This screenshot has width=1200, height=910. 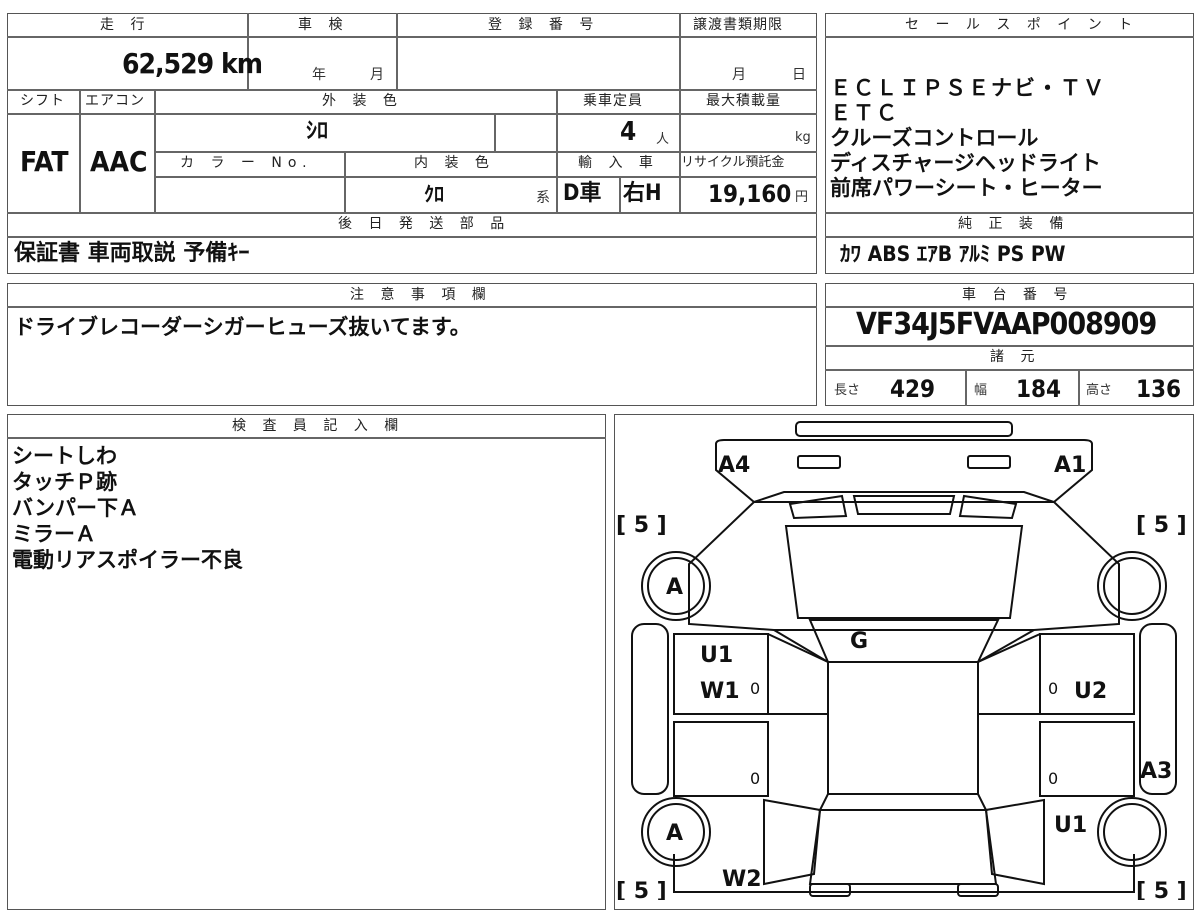 What do you see at coordinates (904, 505) in the screenshot?
I see `grille-center` at bounding box center [904, 505].